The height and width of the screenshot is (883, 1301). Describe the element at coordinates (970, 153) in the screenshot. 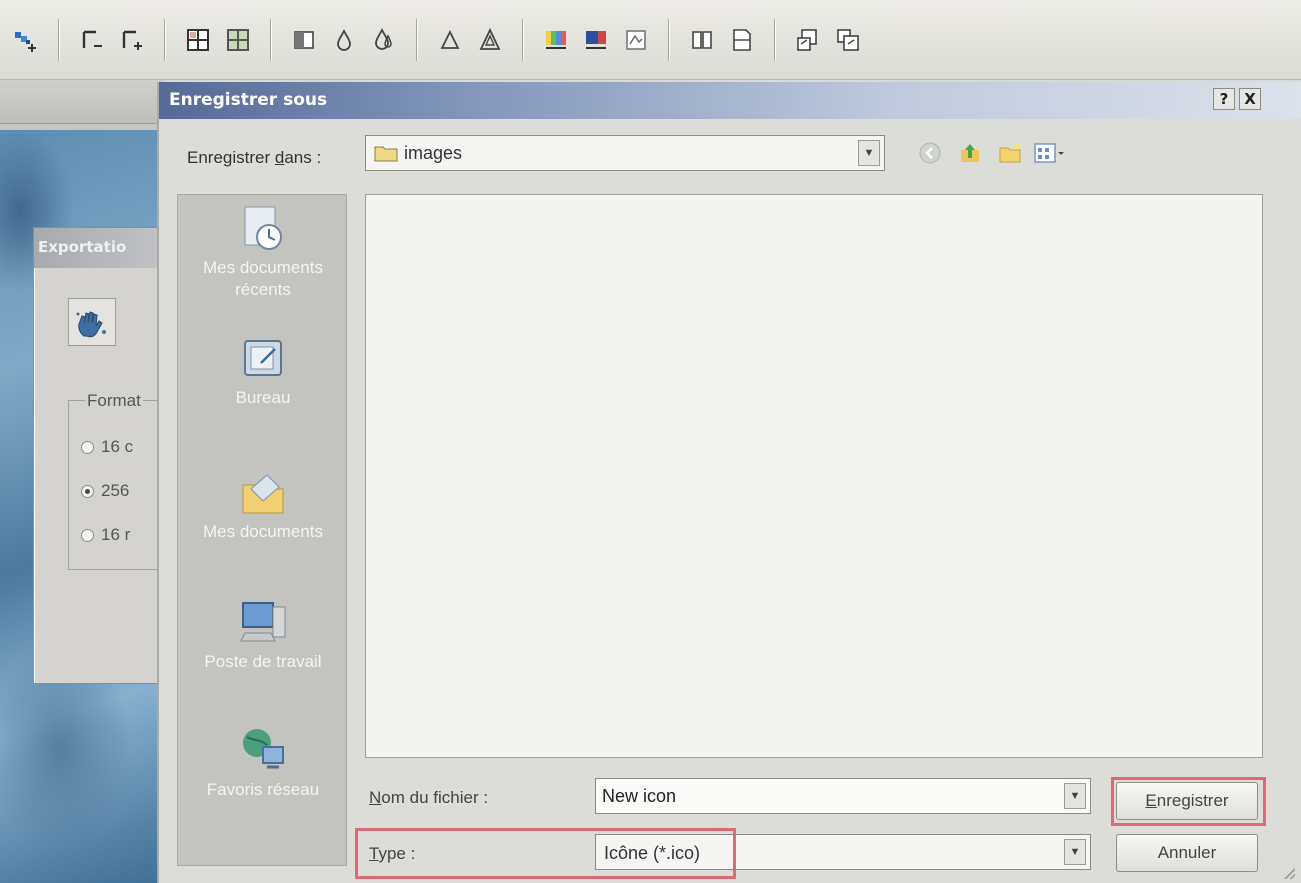

I see `up-folder-icon` at that location.